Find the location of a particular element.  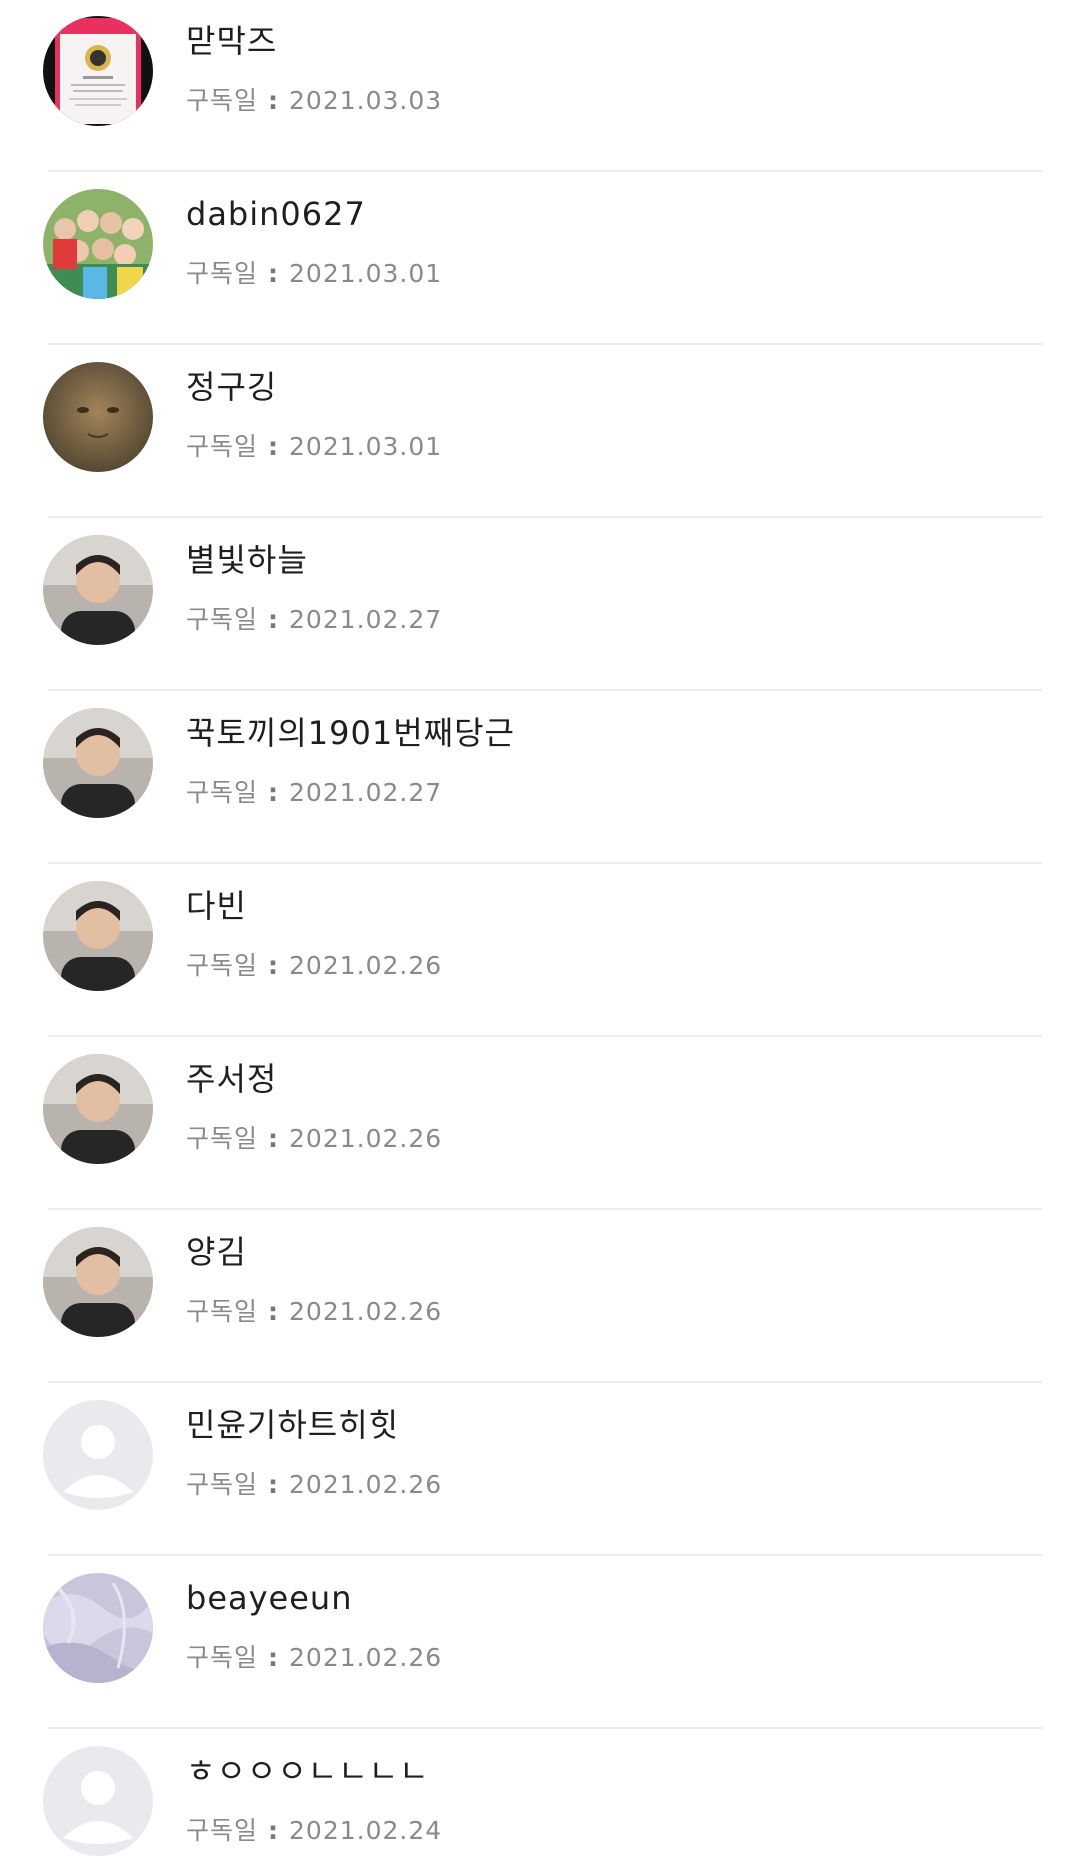

subscriber-row: 주서정구독일:2021.02.26 is located at coordinates (540, 1123).